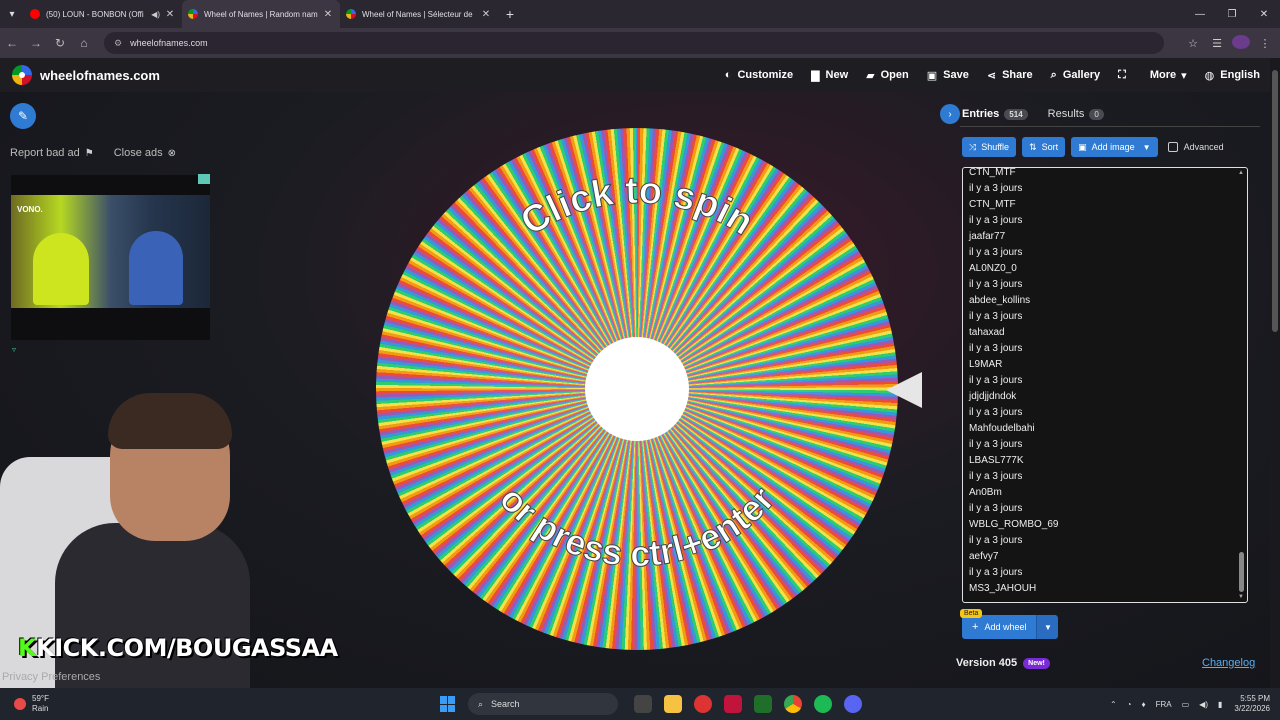  What do you see at coordinates (634, 43) in the screenshot?
I see `url-input: ⚙ wheelofnames.com` at bounding box center [634, 43].